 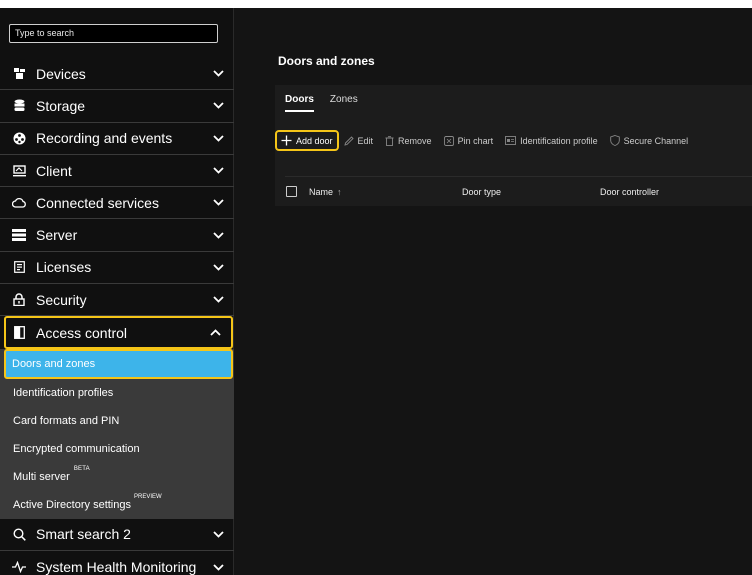 What do you see at coordinates (559, 140) in the screenshot?
I see `identification-profile-label: Identification profile` at bounding box center [559, 140].